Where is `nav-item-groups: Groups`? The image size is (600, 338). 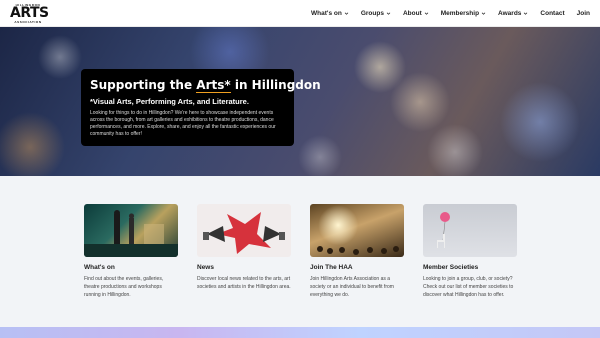 nav-item-groups: Groups is located at coordinates (376, 13).